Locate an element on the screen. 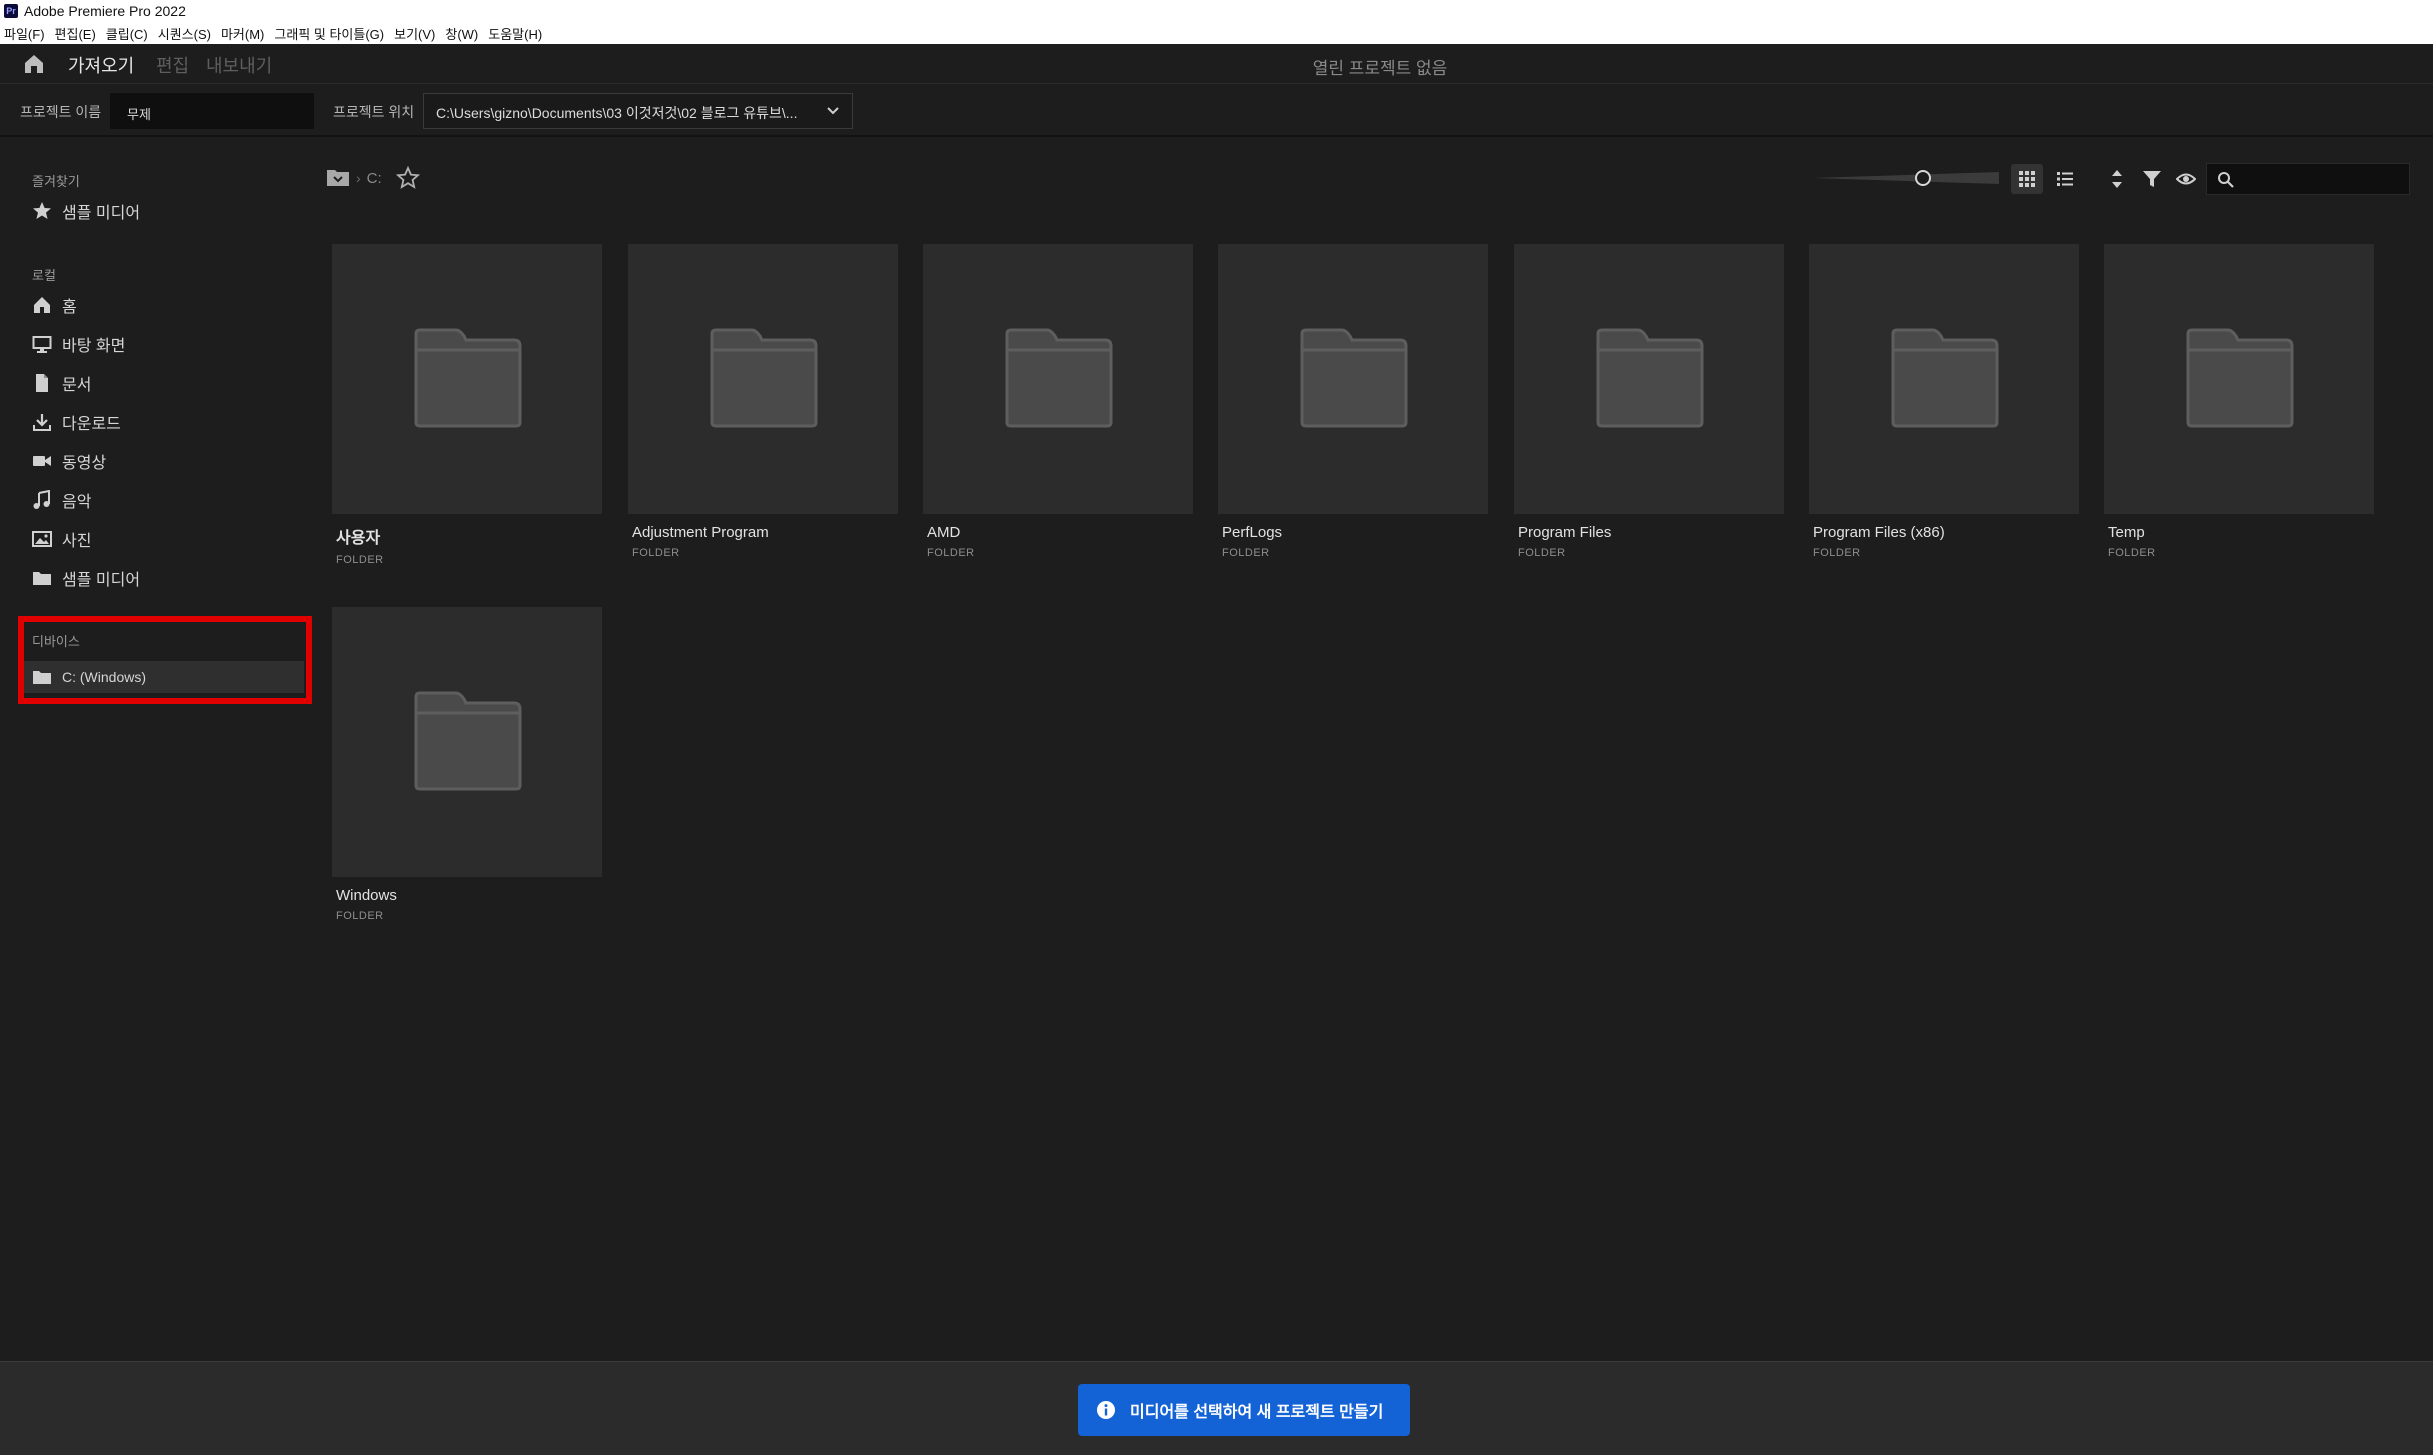 This screenshot has height=1455, width=2433. sidebar-item-sample-media: 샘플 미디어 is located at coordinates (164, 578).